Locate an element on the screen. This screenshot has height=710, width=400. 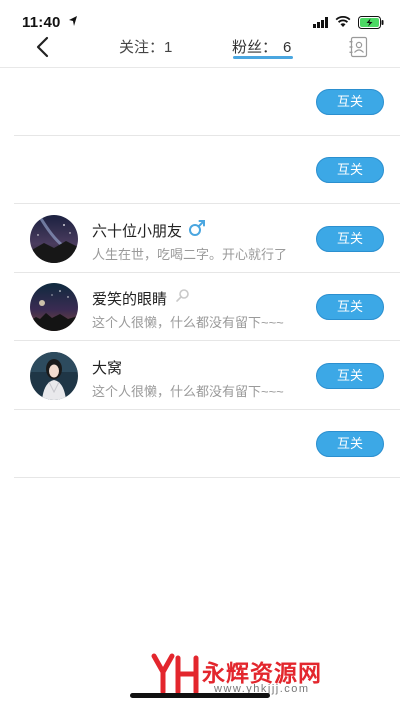
cellular-signal-icon is located at coordinates (320, 22).